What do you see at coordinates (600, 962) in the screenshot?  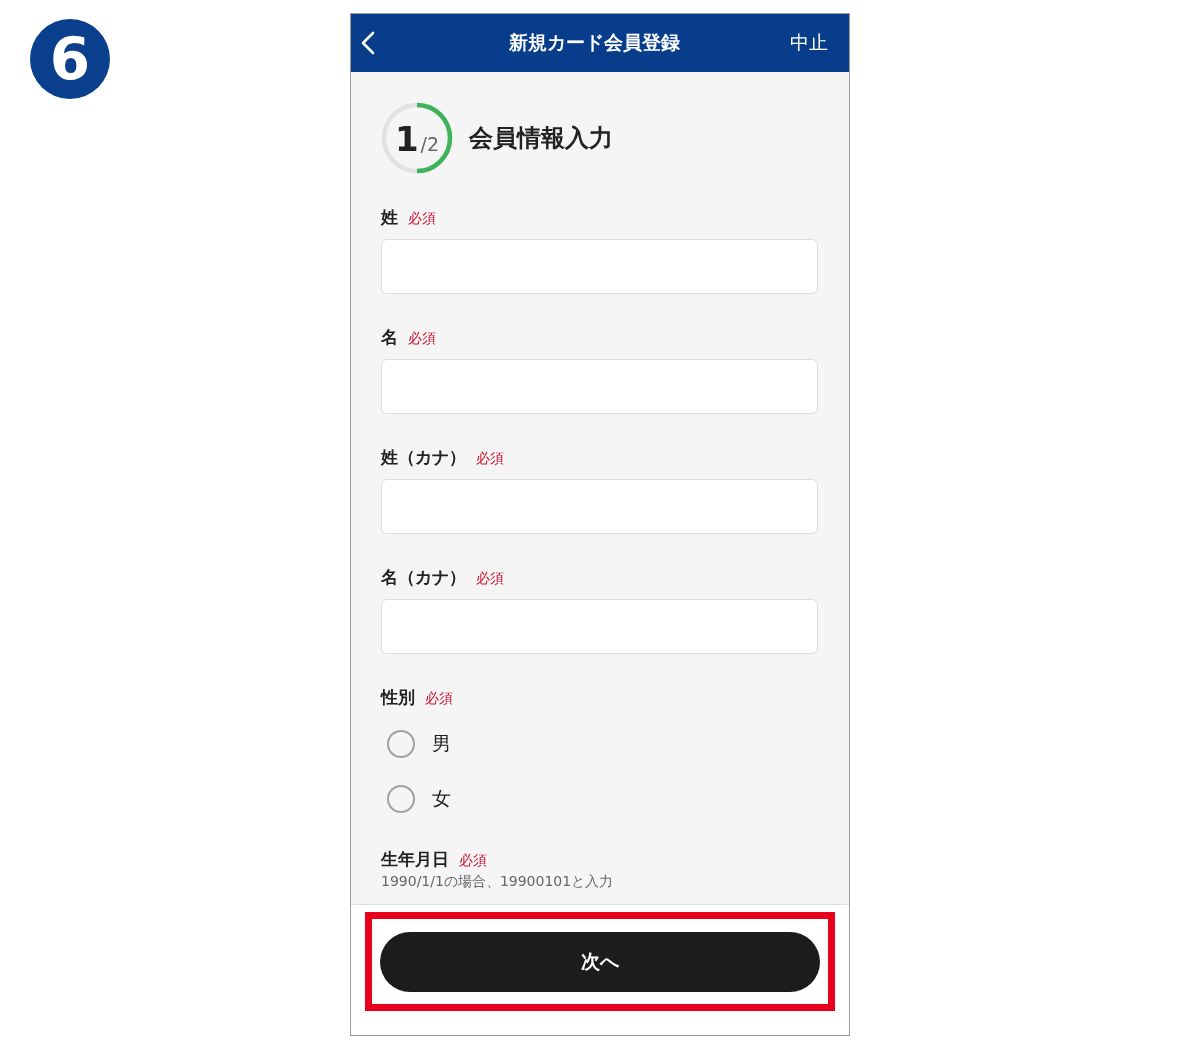 I see `next-button: 次へ` at bounding box center [600, 962].